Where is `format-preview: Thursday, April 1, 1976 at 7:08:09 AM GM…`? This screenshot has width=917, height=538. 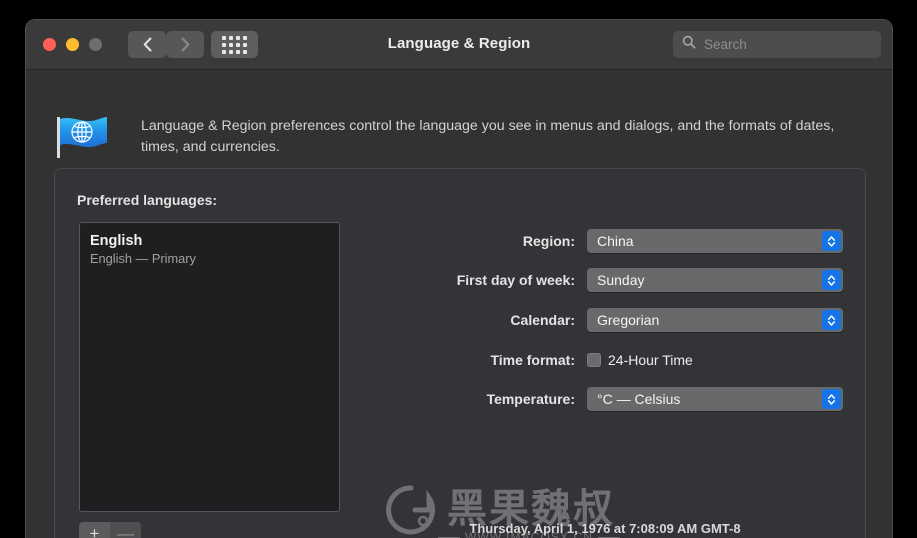 format-preview: Thursday, April 1, 1976 at 7:08:09 AM GM… is located at coordinates (605, 528).